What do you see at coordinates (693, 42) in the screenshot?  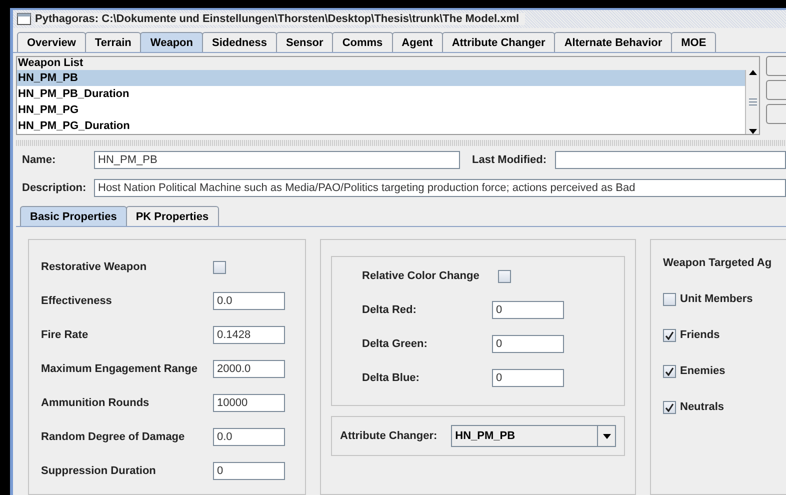 I see `tab: MOE` at bounding box center [693, 42].